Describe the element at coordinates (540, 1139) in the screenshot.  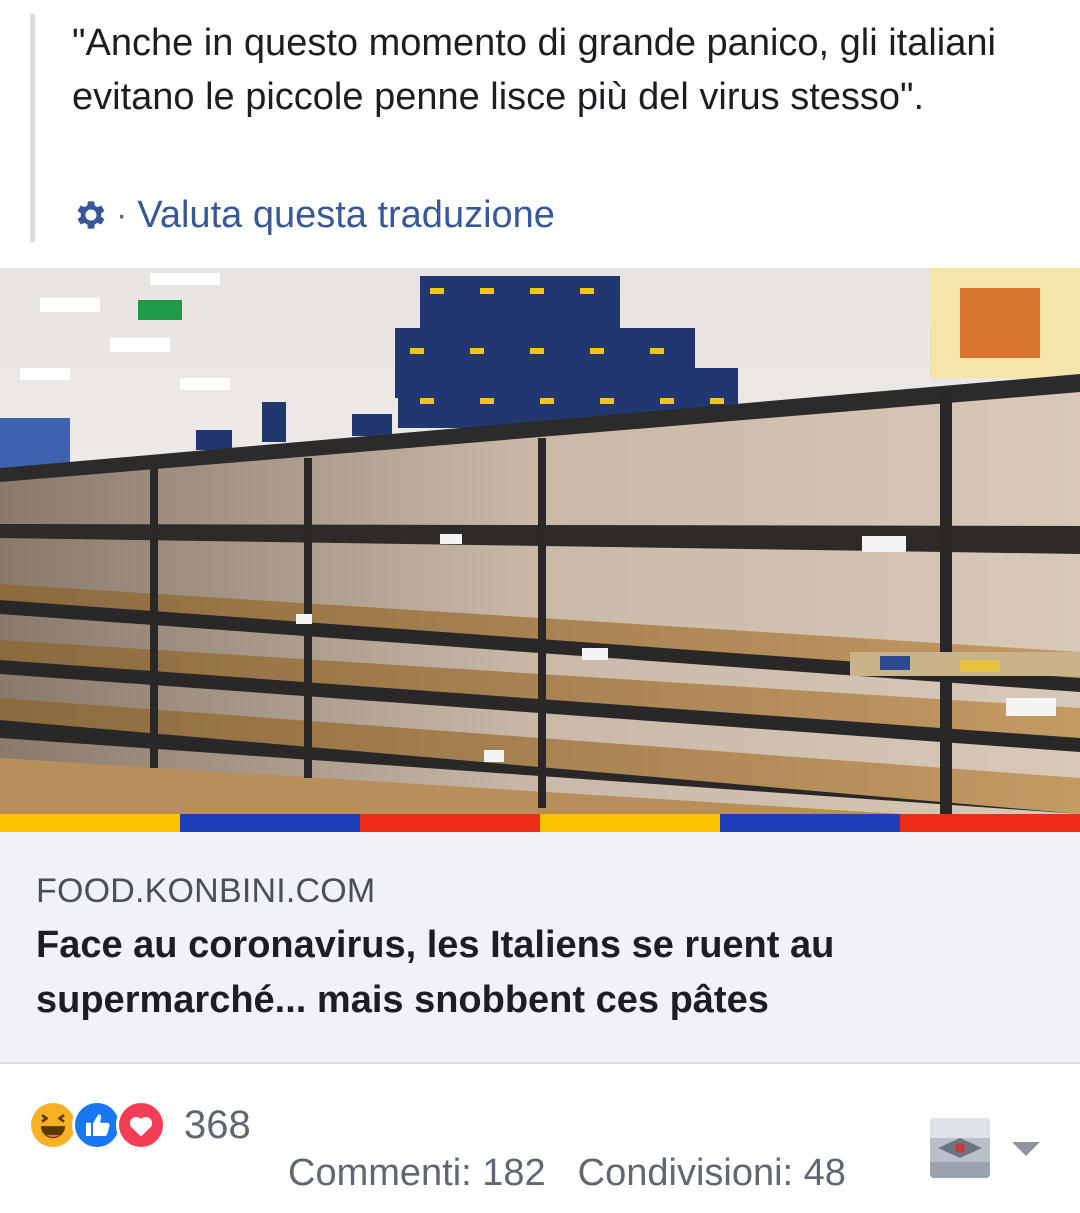
I see `post-footer: 368 Commenti: 182 Condivisioni: 48` at that location.